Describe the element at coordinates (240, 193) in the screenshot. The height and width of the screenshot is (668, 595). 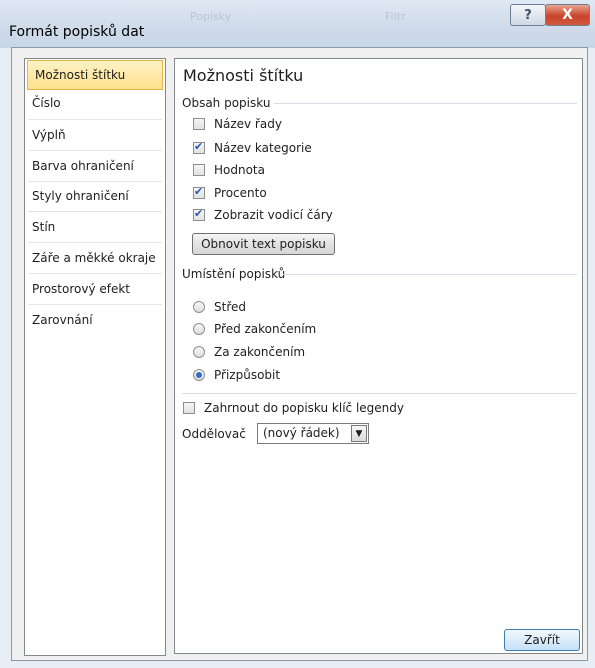
I see `percentage-label: Procento` at that location.